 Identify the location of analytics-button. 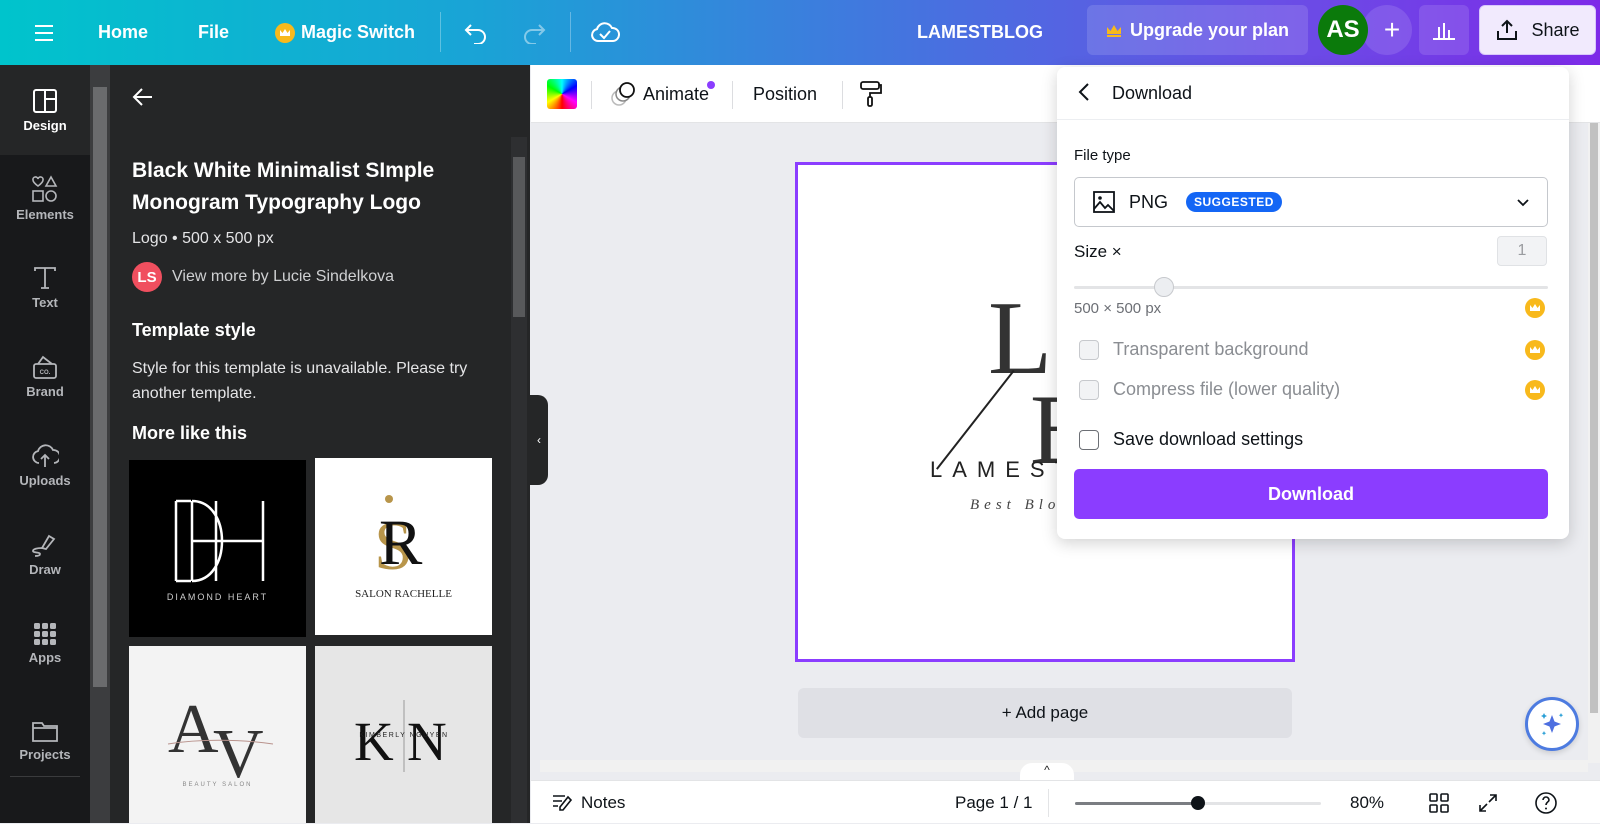
(1444, 30).